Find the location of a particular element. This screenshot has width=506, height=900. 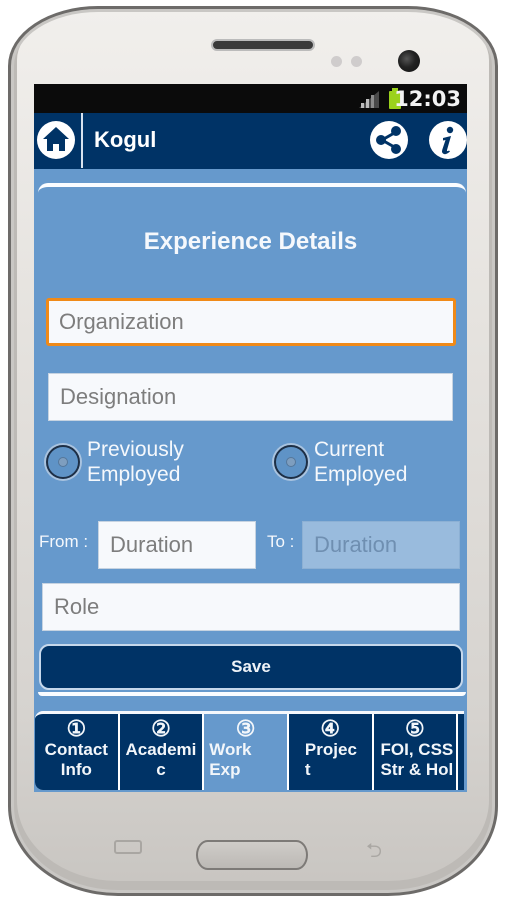

tab-foi-css: ⑤ FOI, CSS Str & Hol is located at coordinates (415, 752).